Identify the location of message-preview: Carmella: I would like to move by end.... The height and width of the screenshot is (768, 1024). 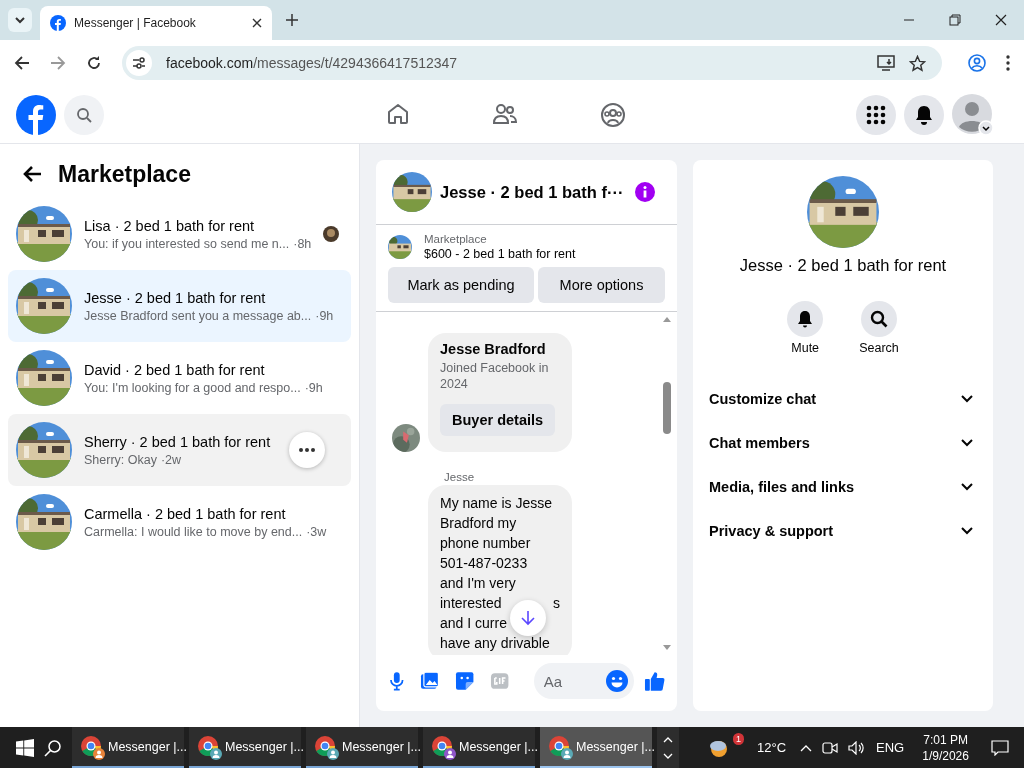
(193, 531).